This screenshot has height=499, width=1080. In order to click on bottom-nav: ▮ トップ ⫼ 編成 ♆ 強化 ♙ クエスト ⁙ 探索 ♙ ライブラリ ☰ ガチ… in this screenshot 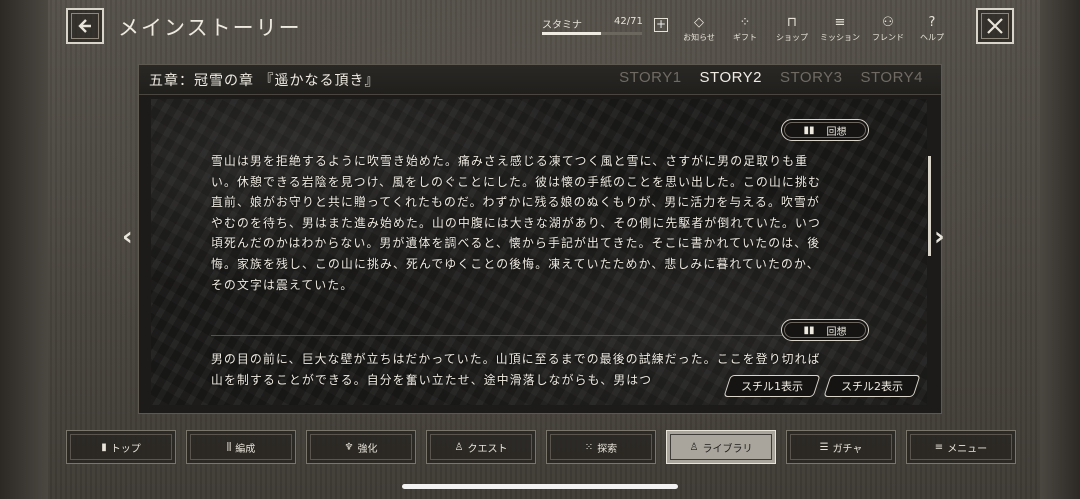, I will do `click(546, 447)`.